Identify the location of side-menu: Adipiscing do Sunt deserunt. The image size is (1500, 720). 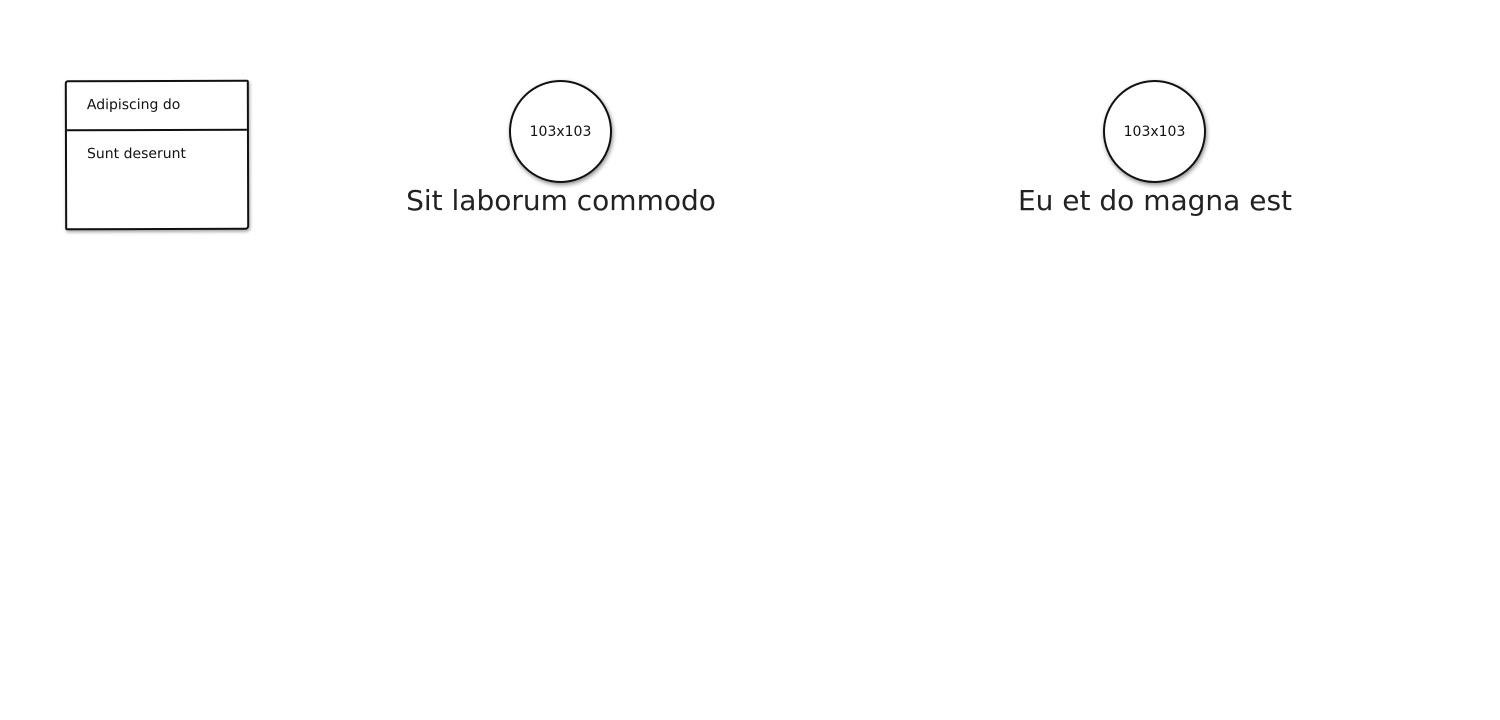
(157, 155).